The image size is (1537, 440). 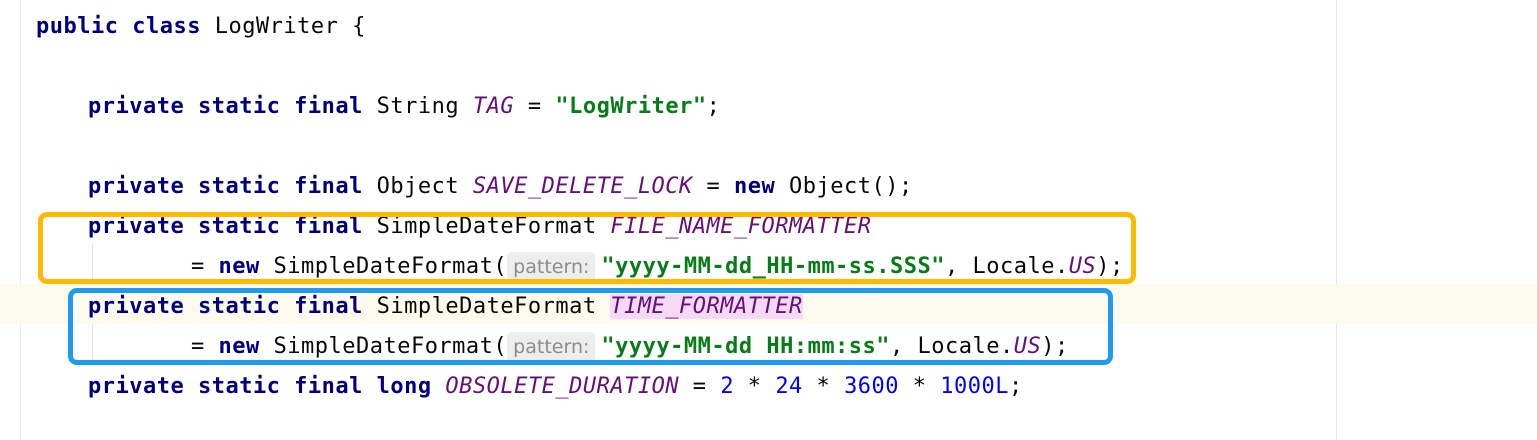 I want to click on field-name: SAVE_DELETE_LOCK, so click(x=582, y=186).